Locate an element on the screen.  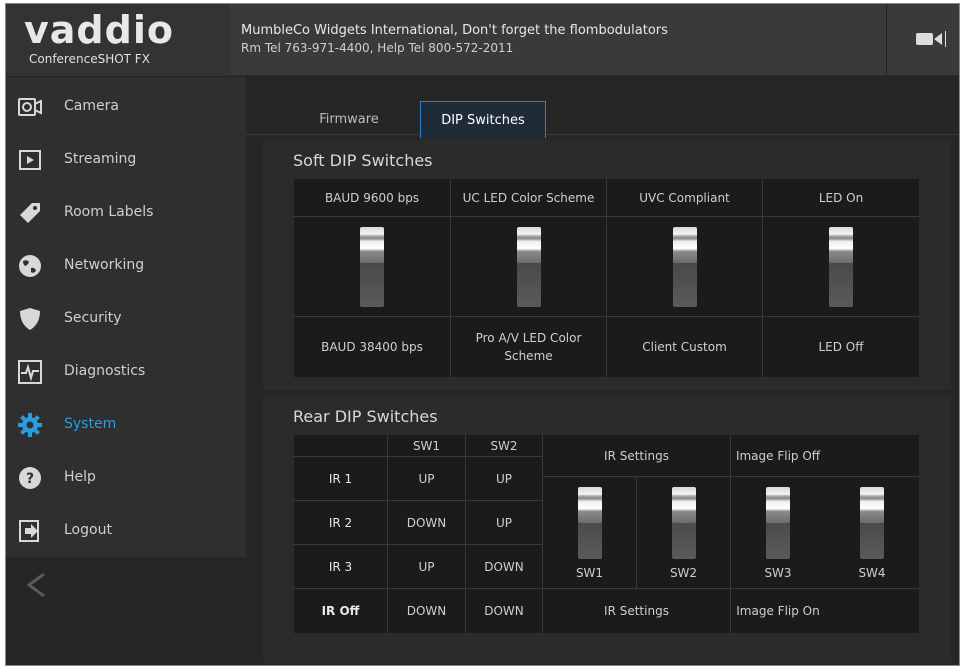
sidebar-item-label: Networking is located at coordinates (104, 265).